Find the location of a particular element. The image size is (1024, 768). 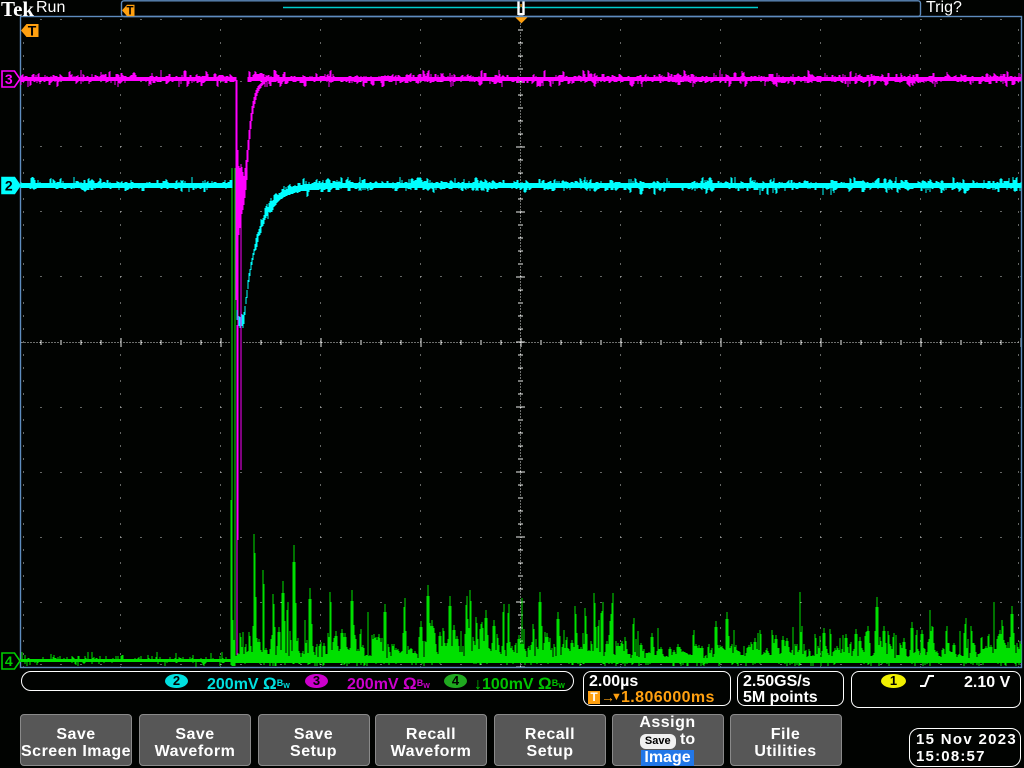

svg-text: 2 is located at coordinates (9, 186).